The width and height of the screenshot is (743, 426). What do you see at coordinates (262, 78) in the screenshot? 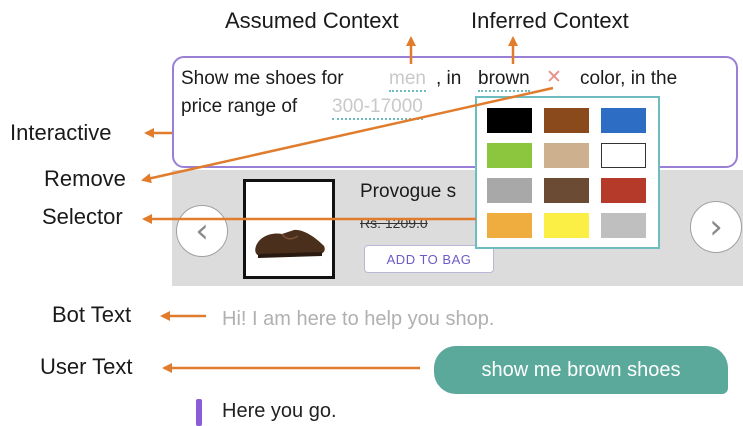
I see `query-text-1: Show me shoes for` at bounding box center [262, 78].